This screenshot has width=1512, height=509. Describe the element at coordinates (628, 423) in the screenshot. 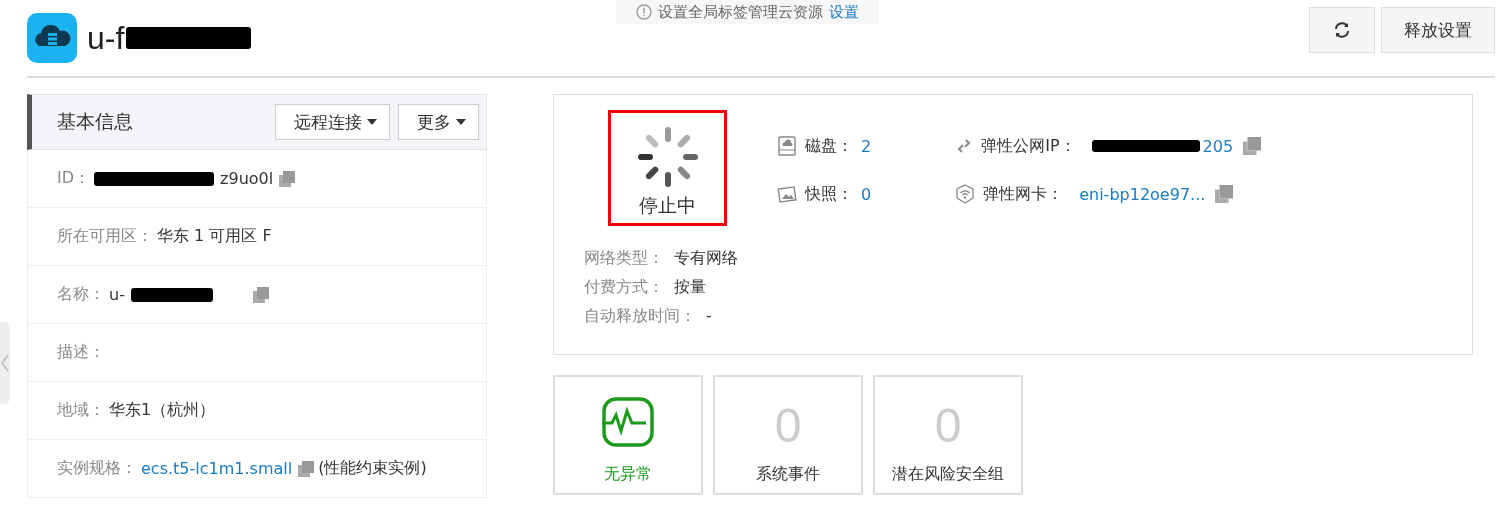

I see `heartbeat-icon` at that location.